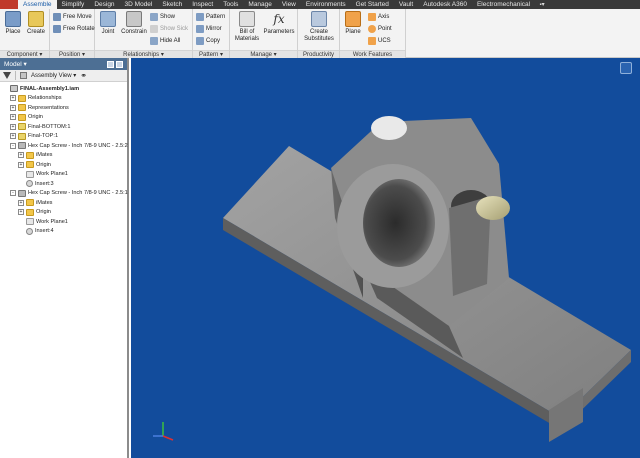 This screenshot has height=458, width=640. Describe the element at coordinates (35, 117) in the screenshot. I see `tree-node-label: Origin` at that location.